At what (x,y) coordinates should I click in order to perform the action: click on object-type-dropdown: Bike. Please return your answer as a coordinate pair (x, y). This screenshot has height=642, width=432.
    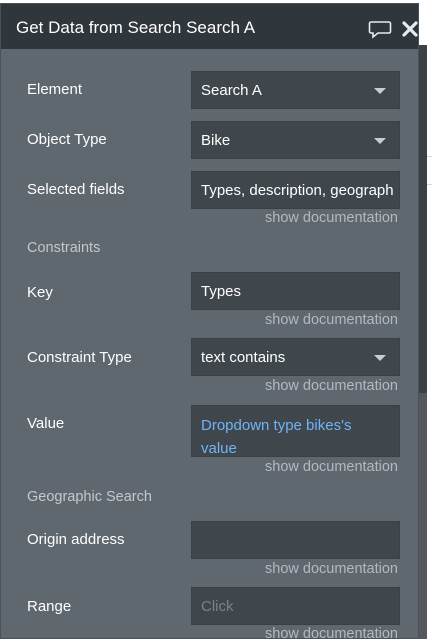
    Looking at the image, I should click on (295, 140).